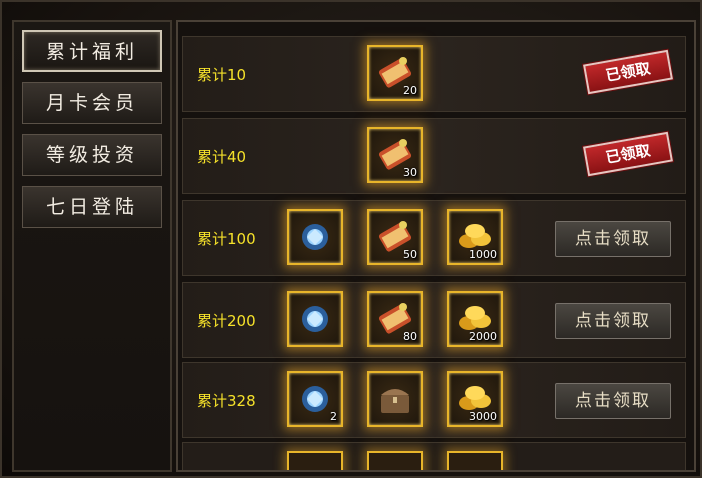 This screenshot has width=702, height=478. Describe the element at coordinates (226, 321) in the screenshot. I see `reward-threshold-label: 累计200` at that location.